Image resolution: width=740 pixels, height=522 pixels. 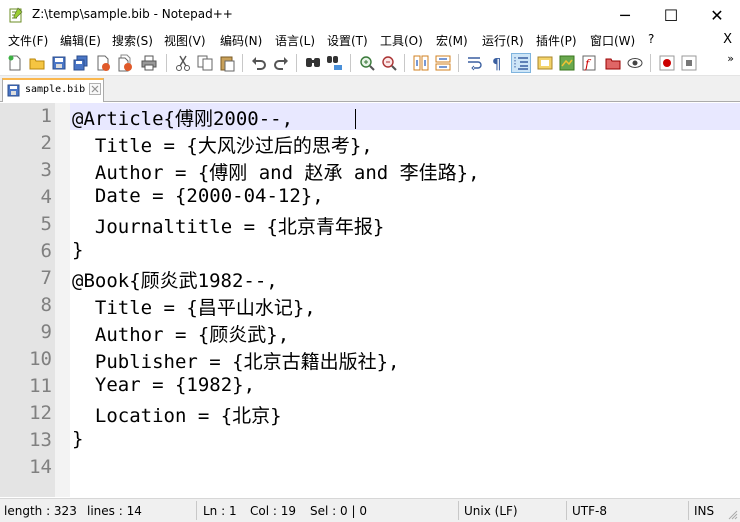 What do you see at coordinates (421, 63) in the screenshot?
I see `sync-vertical-icon` at bounding box center [421, 63].